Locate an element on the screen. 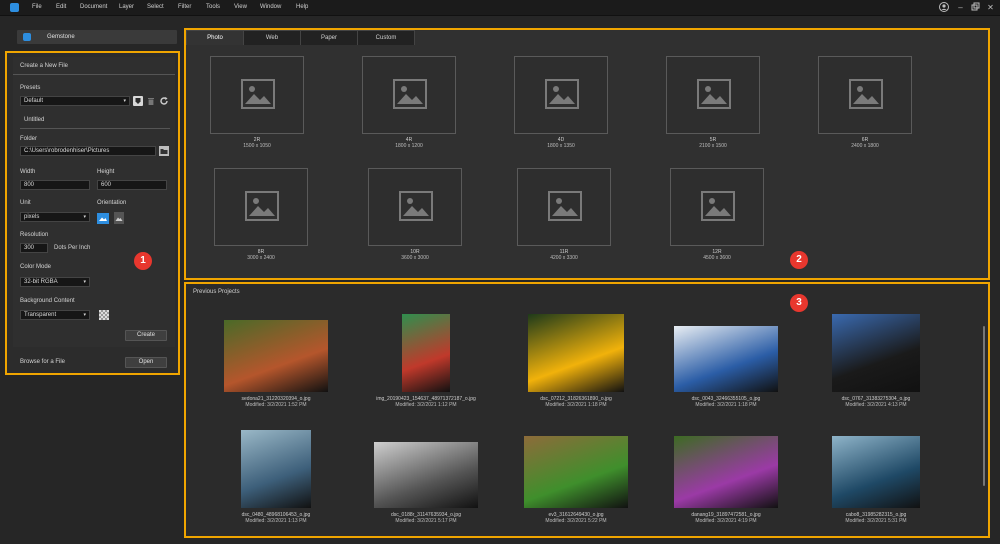  menu-help: Help is located at coordinates (302, 7).